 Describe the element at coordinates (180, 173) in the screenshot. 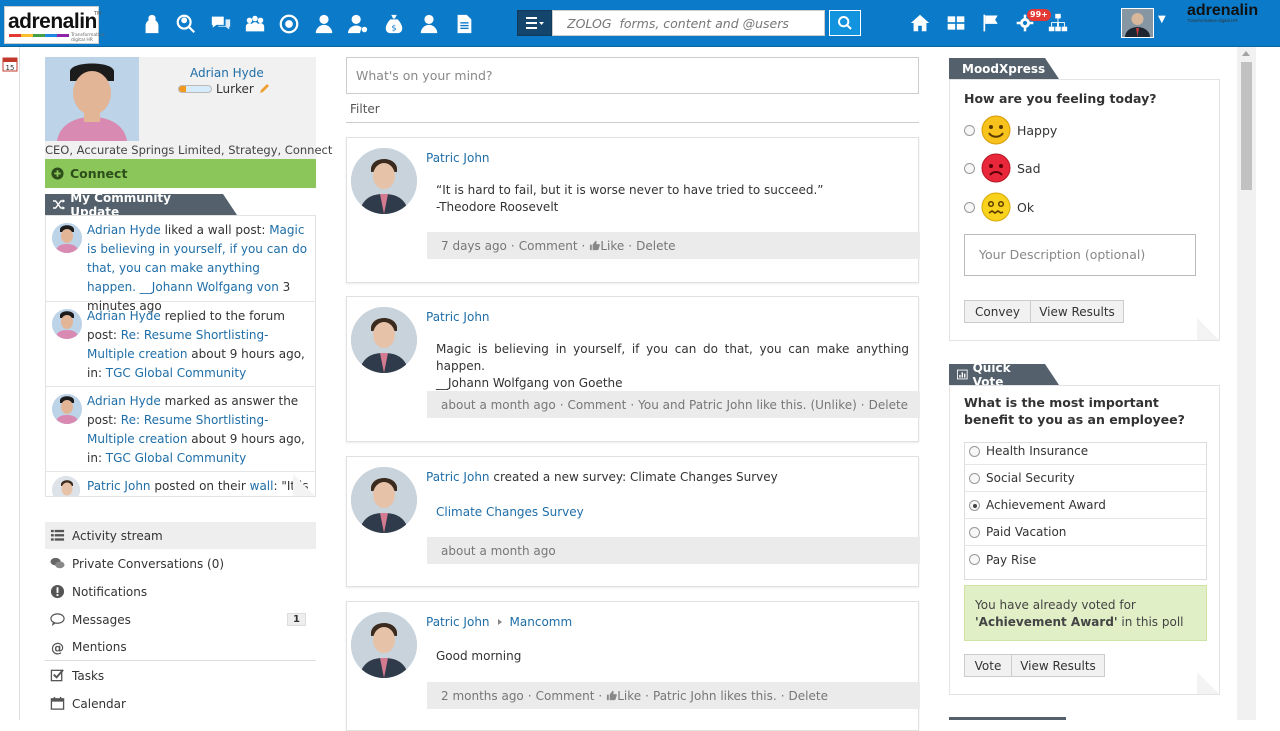

I see `connect-button: Connect` at that location.